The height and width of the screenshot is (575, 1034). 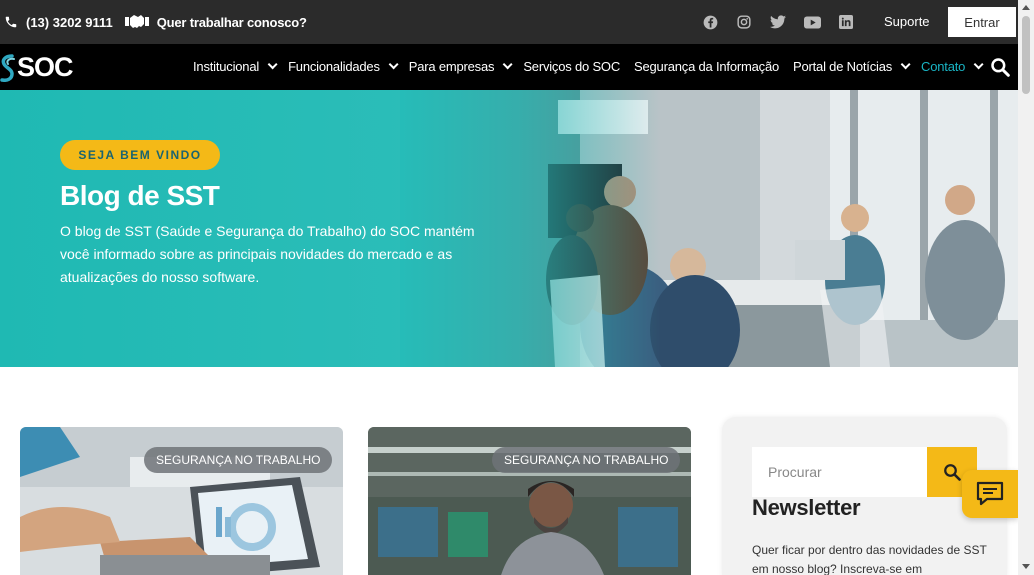 I want to click on scrollbar-thumb, so click(x=1026, y=55).